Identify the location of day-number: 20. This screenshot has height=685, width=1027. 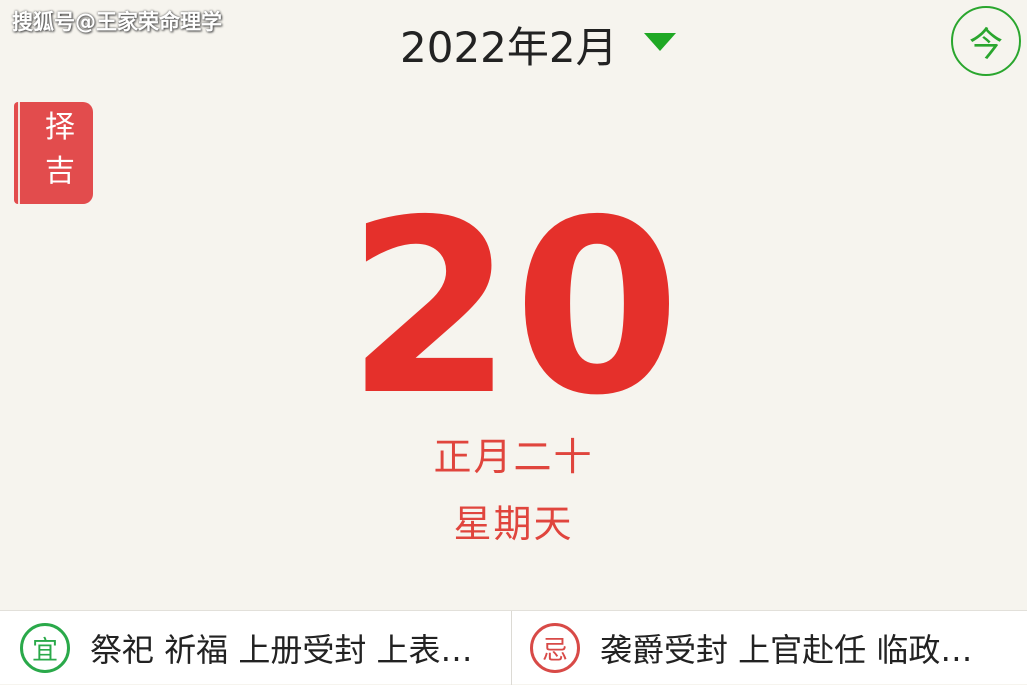
(513, 308).